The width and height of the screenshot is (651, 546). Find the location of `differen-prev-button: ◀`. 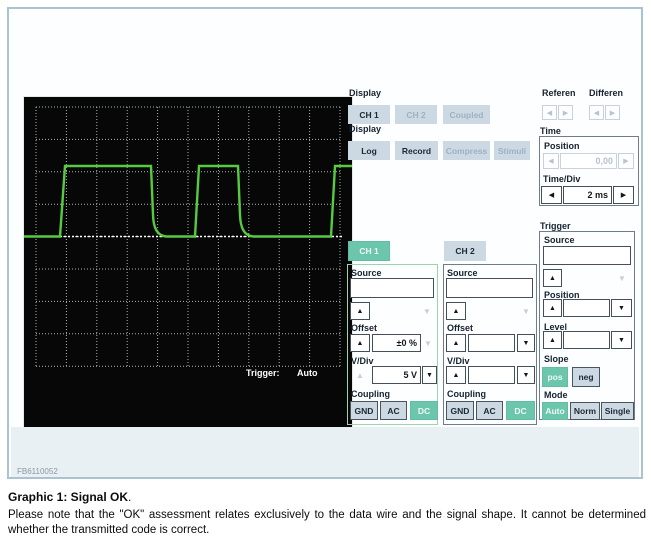

differen-prev-button: ◀ is located at coordinates (596, 112).